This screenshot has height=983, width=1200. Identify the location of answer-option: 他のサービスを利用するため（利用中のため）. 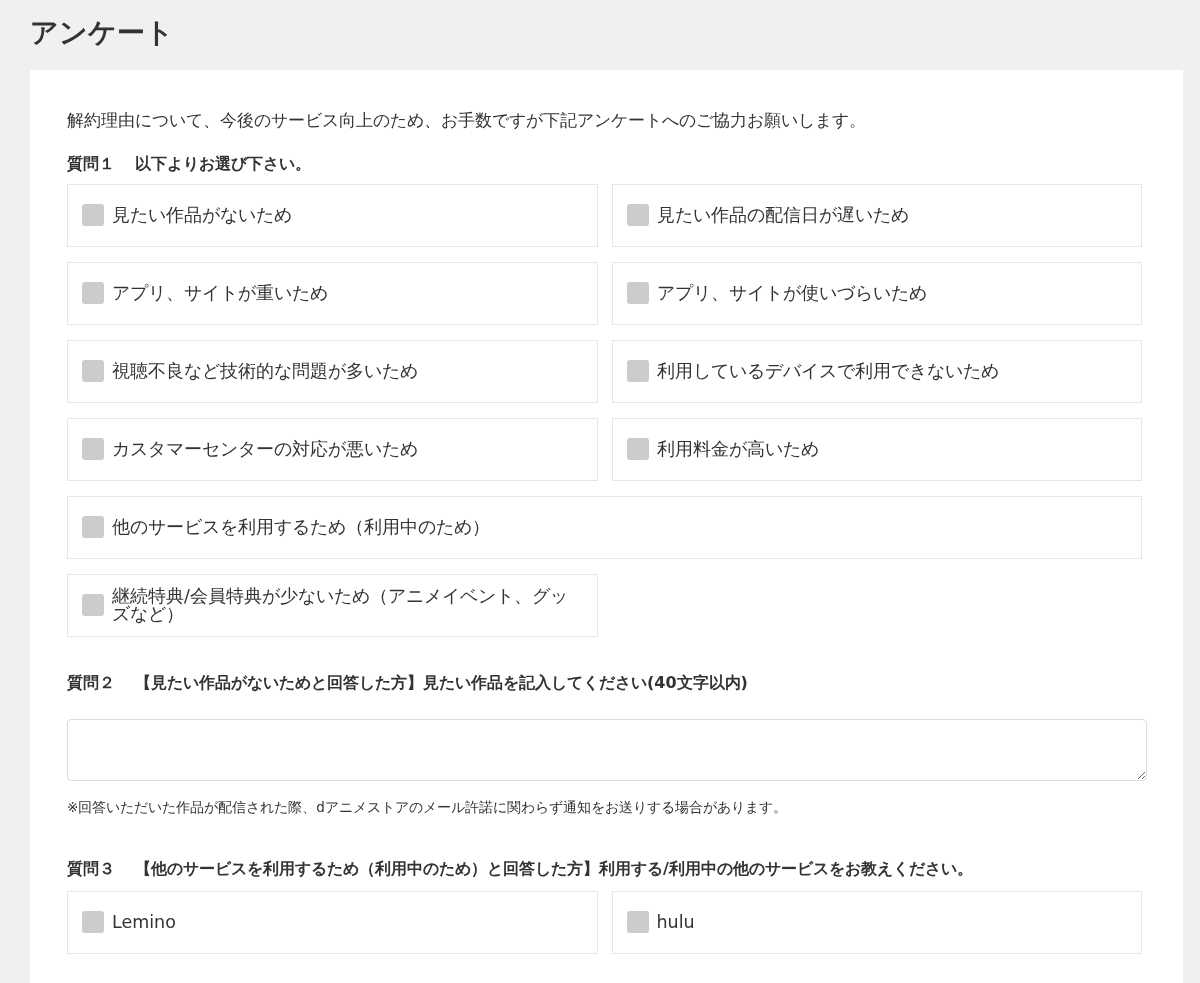
(604, 527).